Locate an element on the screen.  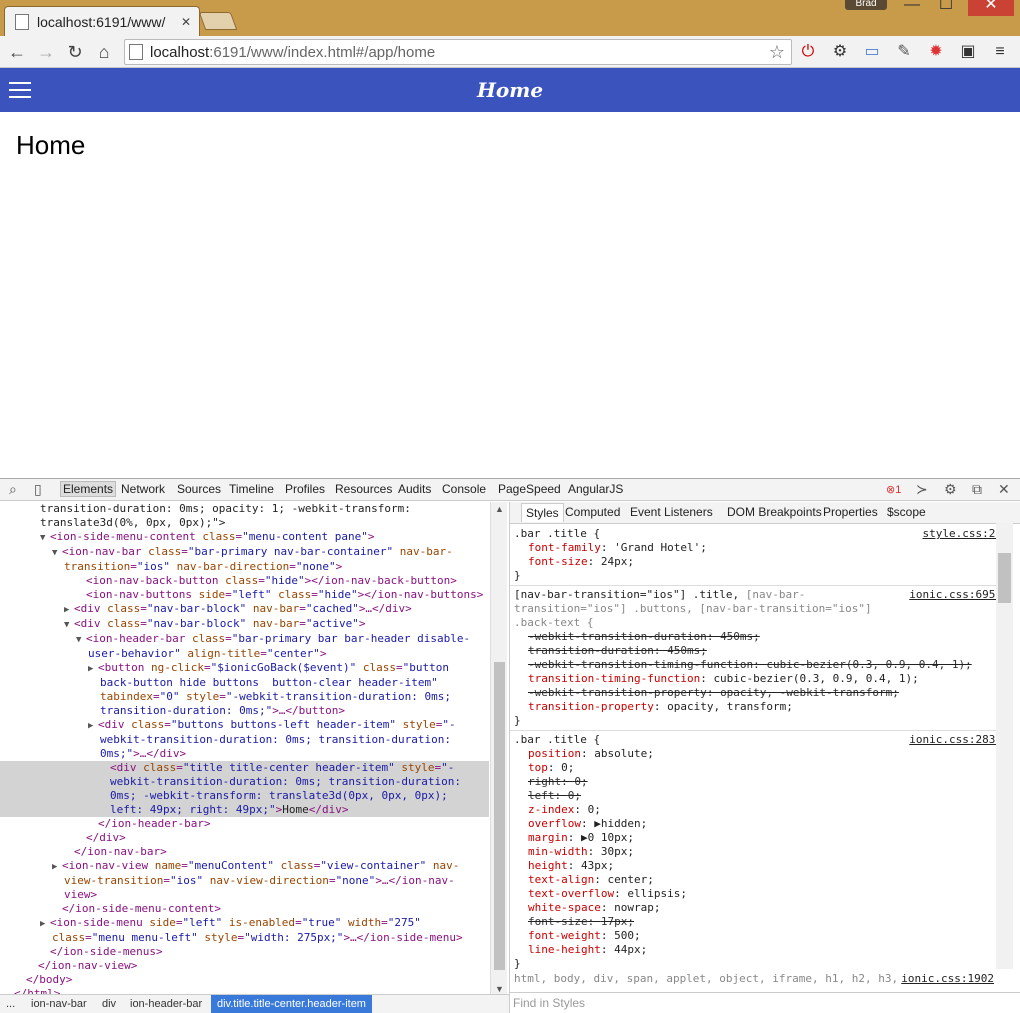
tab-close-icon: ✕ is located at coordinates (186, 22).